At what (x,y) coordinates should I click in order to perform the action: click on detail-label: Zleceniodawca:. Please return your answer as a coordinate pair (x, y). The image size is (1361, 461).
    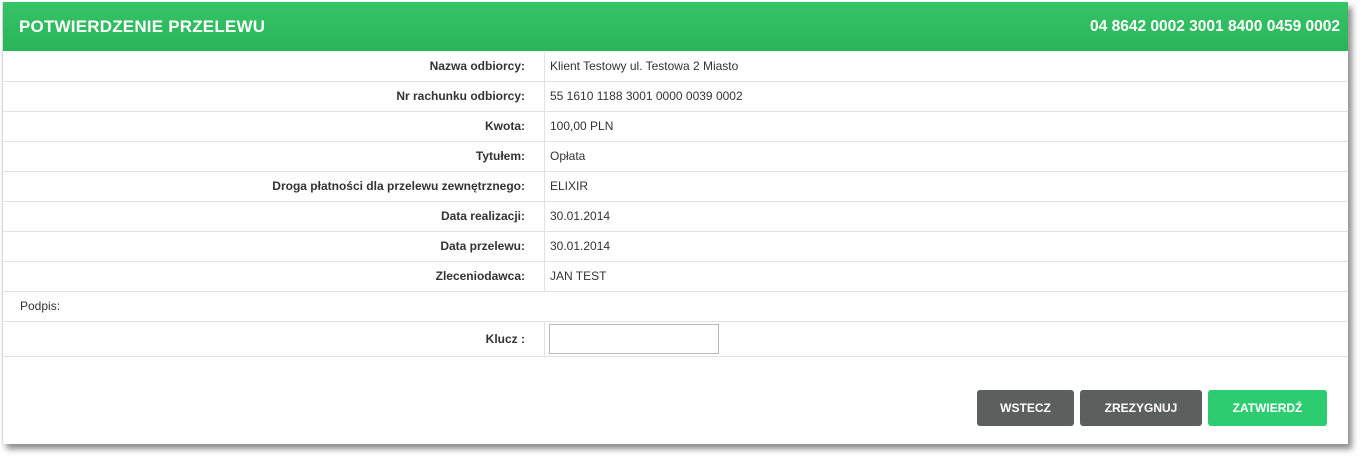
    Looking at the image, I should click on (274, 276).